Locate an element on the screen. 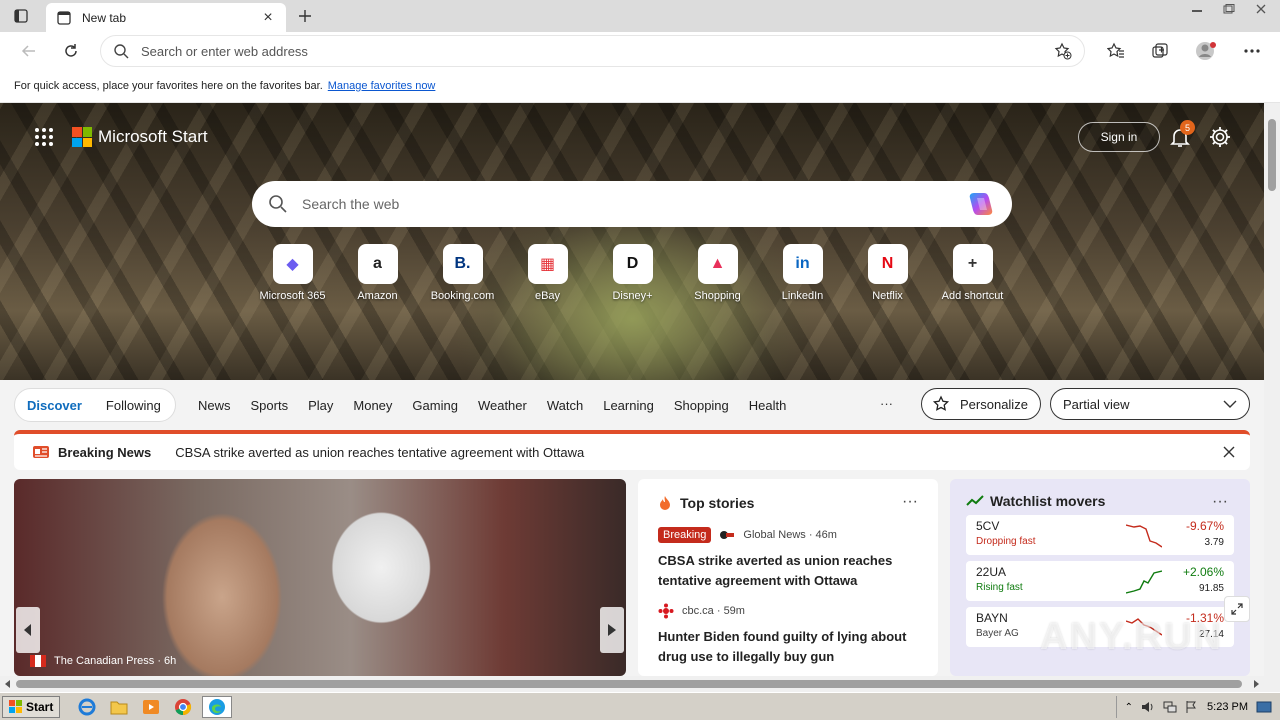  settings-gear-icon is located at coordinates (1220, 137).